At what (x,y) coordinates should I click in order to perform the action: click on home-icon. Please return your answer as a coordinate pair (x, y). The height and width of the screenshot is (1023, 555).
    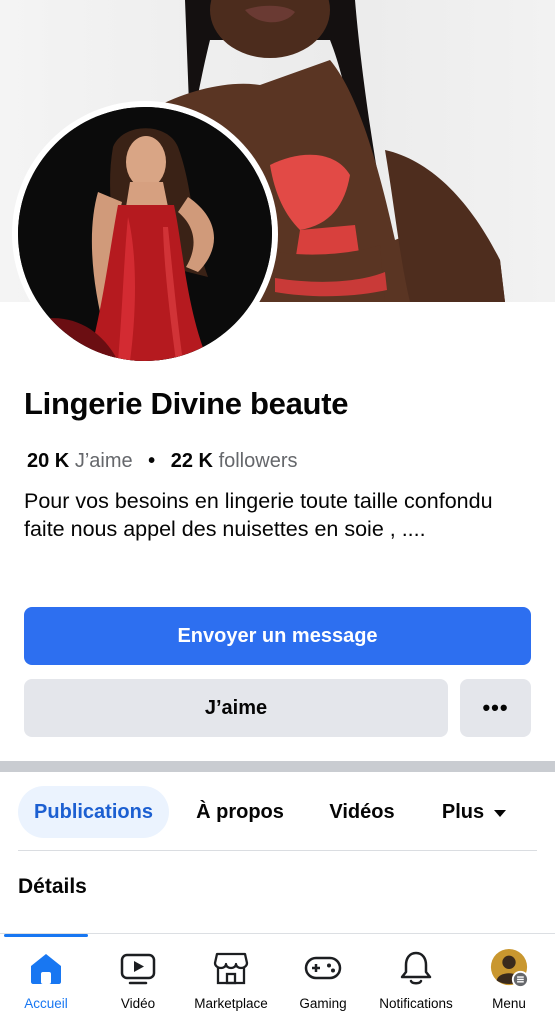
    Looking at the image, I should click on (46, 968).